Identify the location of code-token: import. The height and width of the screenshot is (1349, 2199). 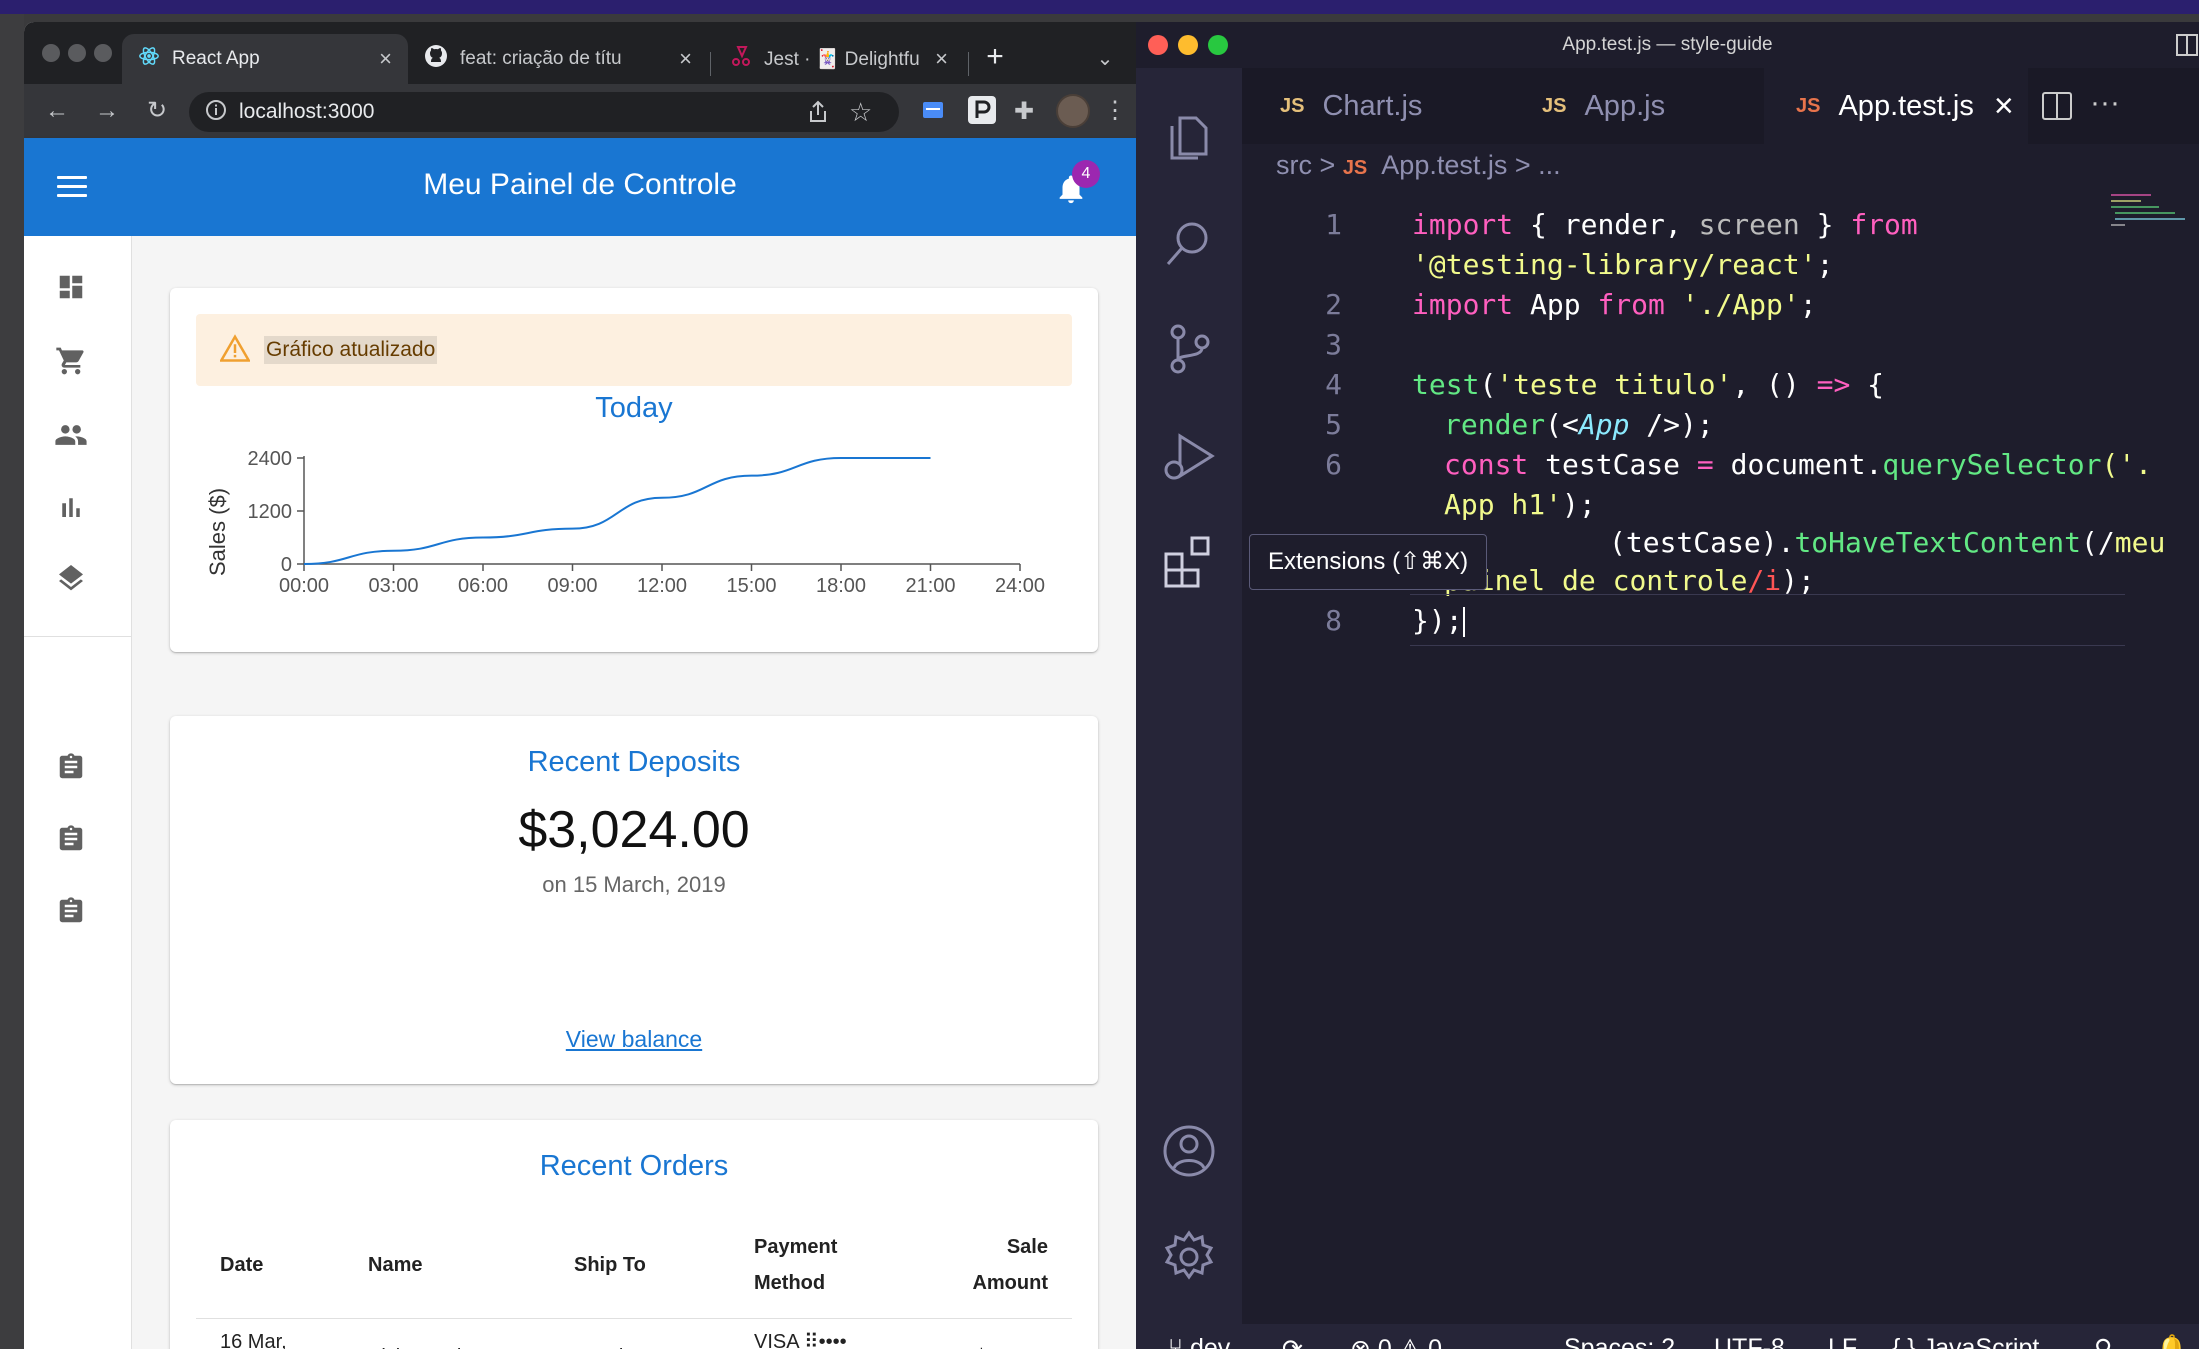
(1463, 304).